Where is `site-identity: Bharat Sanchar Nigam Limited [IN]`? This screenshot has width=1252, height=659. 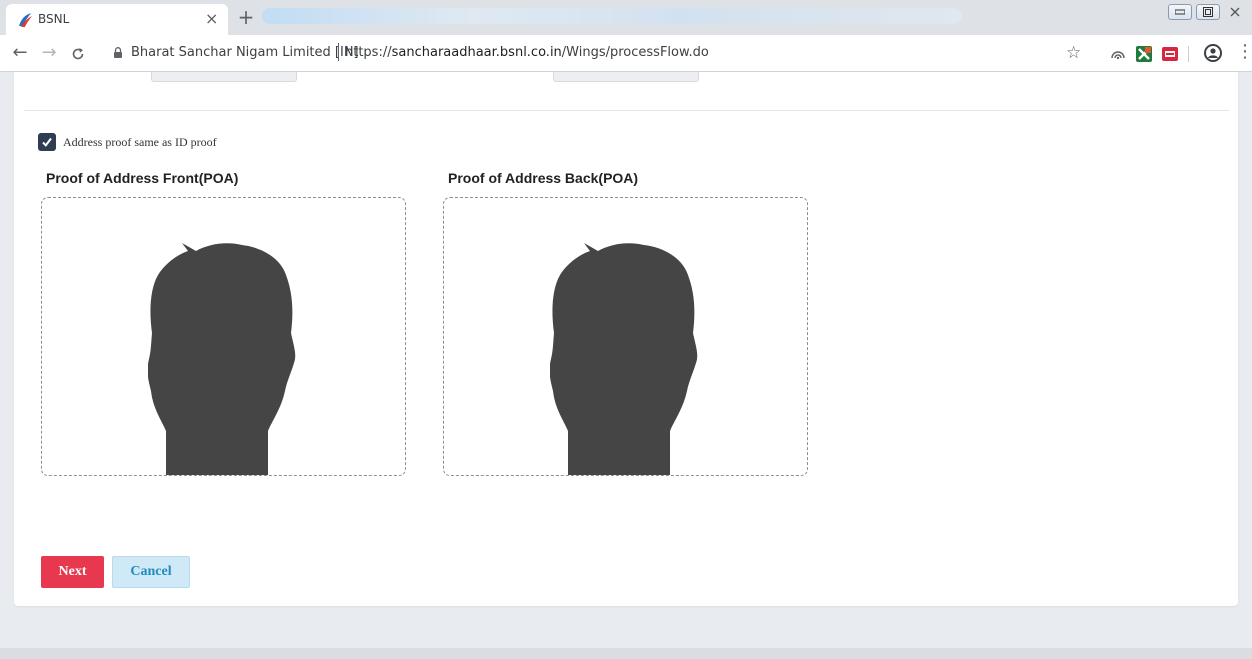
site-identity: Bharat Sanchar Nigam Limited [IN] is located at coordinates (245, 52).